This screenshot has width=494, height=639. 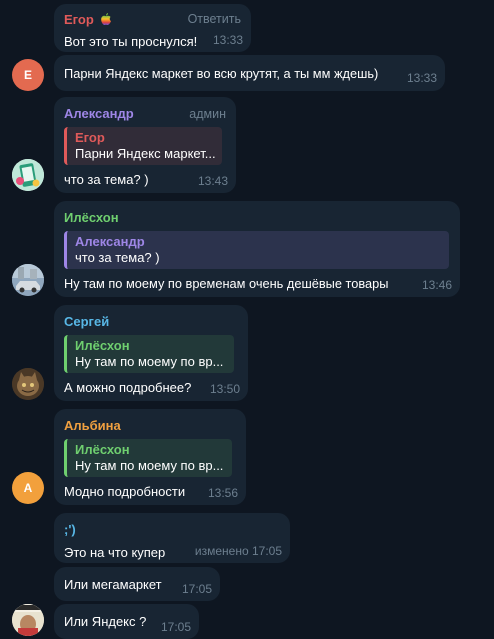 What do you see at coordinates (257, 218) in the screenshot?
I see `sender-name: Илёсхон` at bounding box center [257, 218].